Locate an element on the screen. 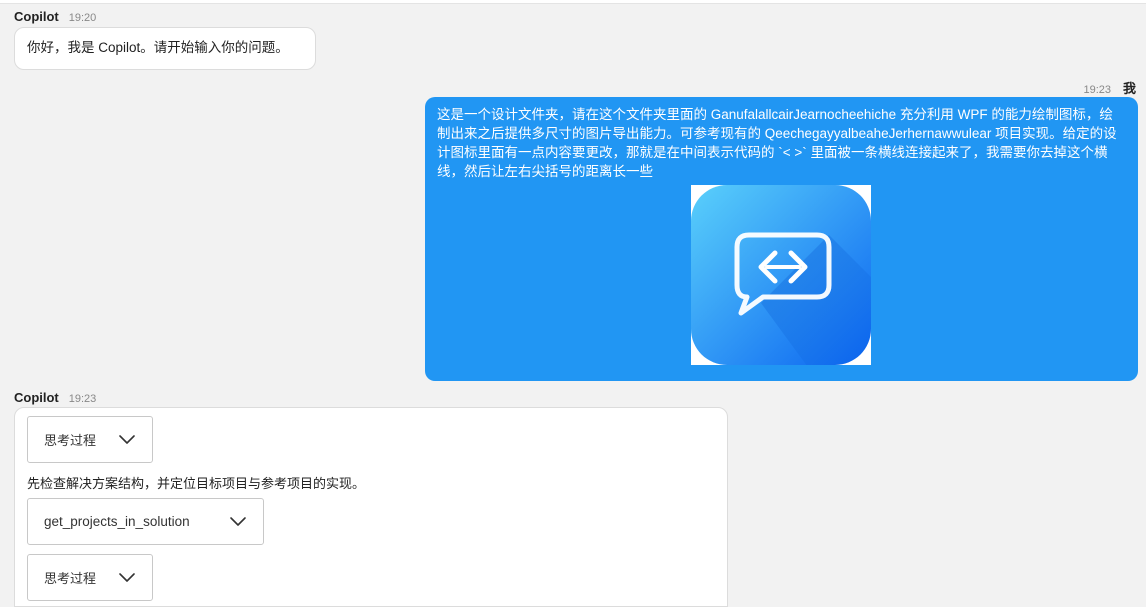  sender-name: 我 is located at coordinates (1129, 88).